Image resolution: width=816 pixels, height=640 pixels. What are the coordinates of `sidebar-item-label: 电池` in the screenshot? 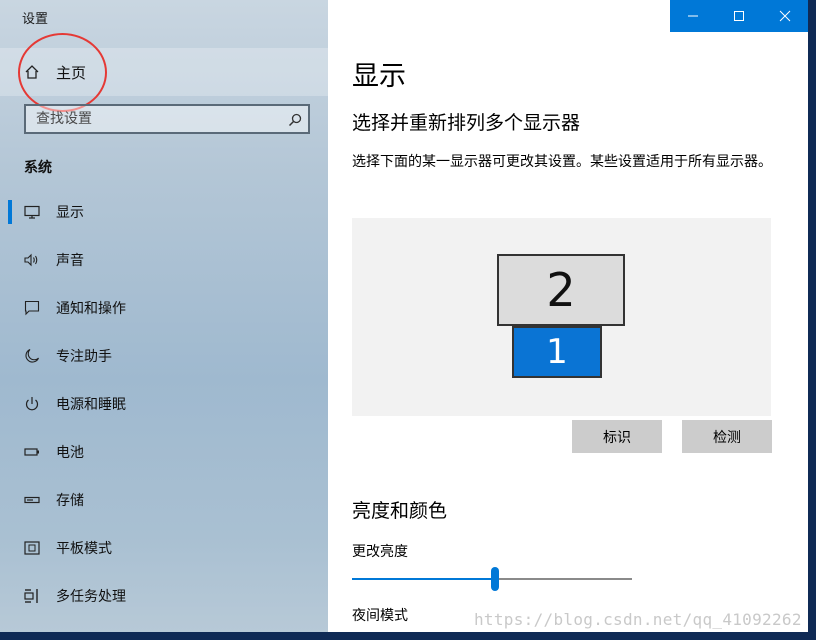 It's located at (70, 453).